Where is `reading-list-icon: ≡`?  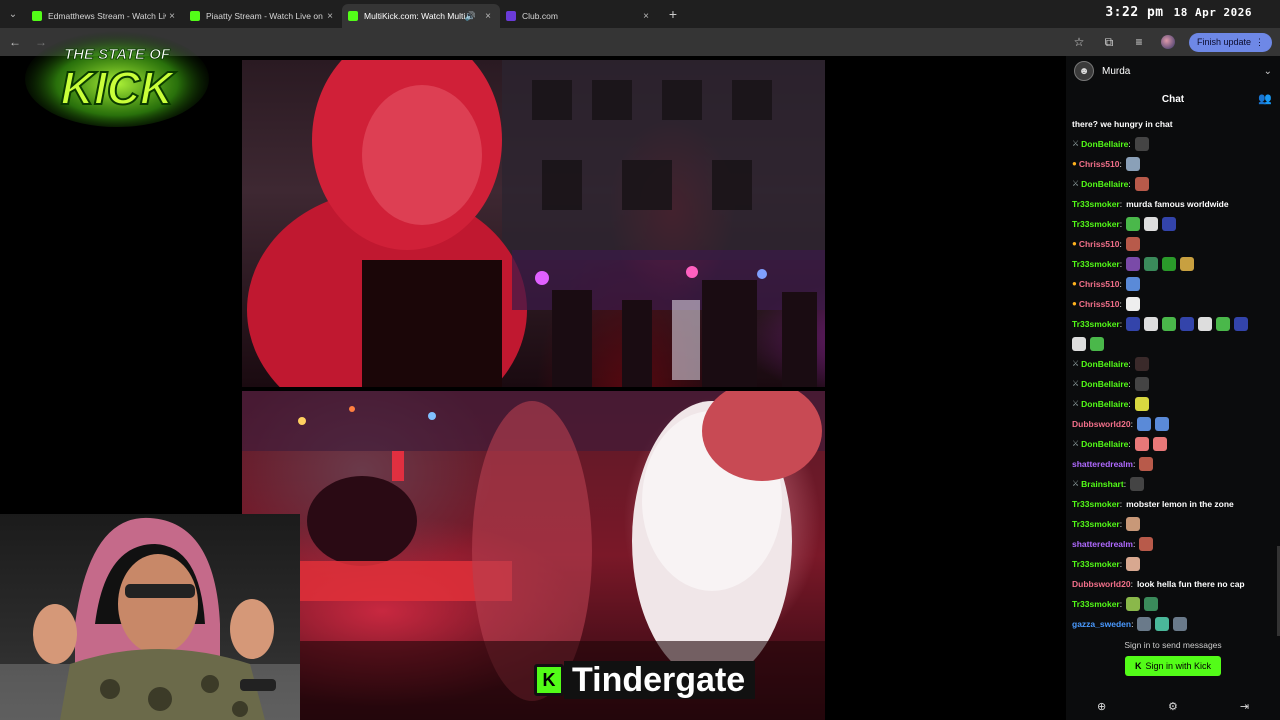 reading-list-icon: ≡ is located at coordinates (1139, 42).